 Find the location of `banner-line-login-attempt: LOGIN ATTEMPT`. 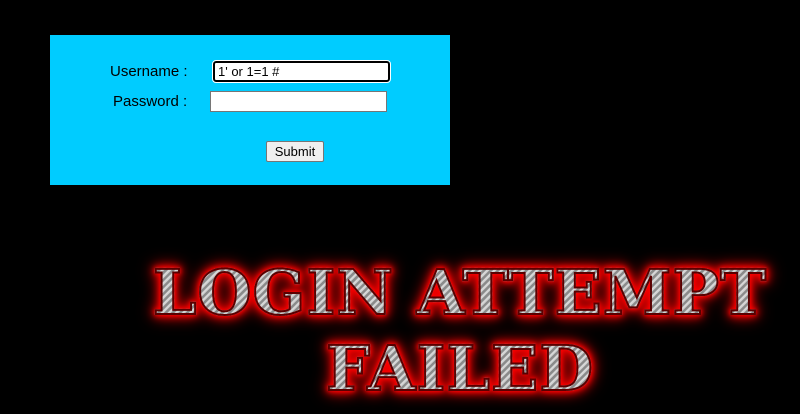

banner-line-login-attempt: LOGIN ATTEMPT is located at coordinates (460, 292).